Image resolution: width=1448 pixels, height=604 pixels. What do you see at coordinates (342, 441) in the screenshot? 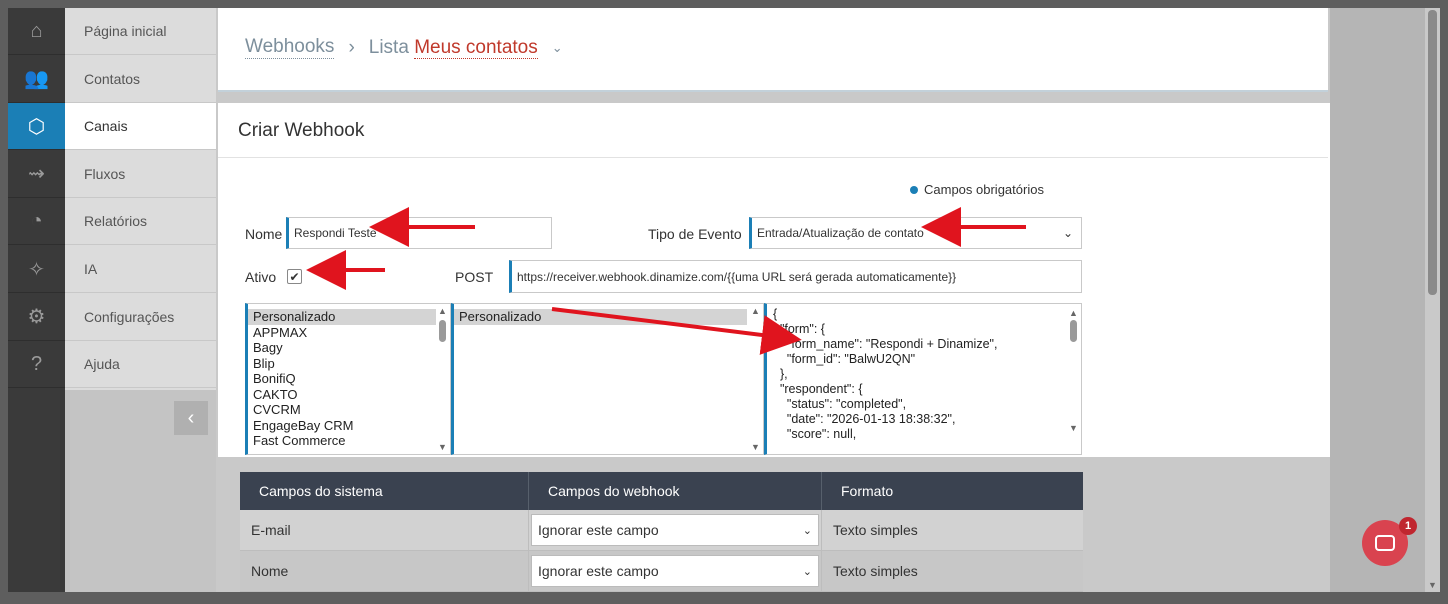
I see `integration-option: Fast Commerce` at bounding box center [342, 441].